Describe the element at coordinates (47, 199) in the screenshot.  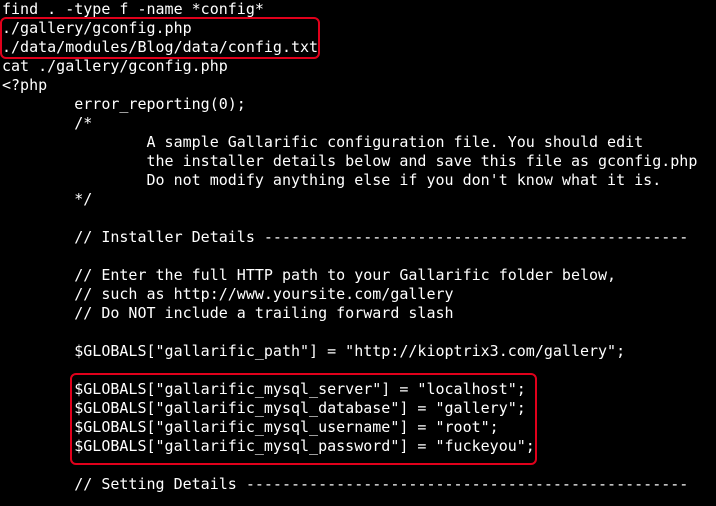
I see `terminal-line: */` at that location.